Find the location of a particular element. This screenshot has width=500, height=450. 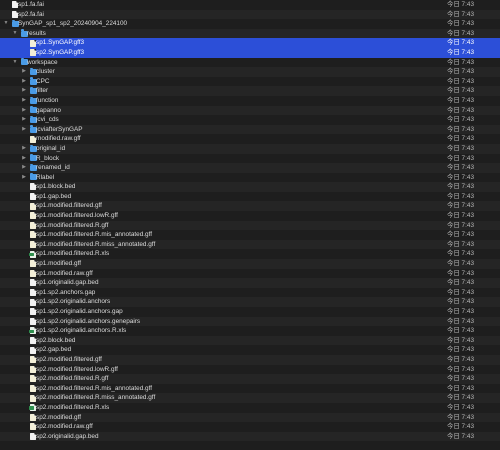

file-row: sp1.modified.filtered.gff 今日 7:43 is located at coordinates (250, 206).